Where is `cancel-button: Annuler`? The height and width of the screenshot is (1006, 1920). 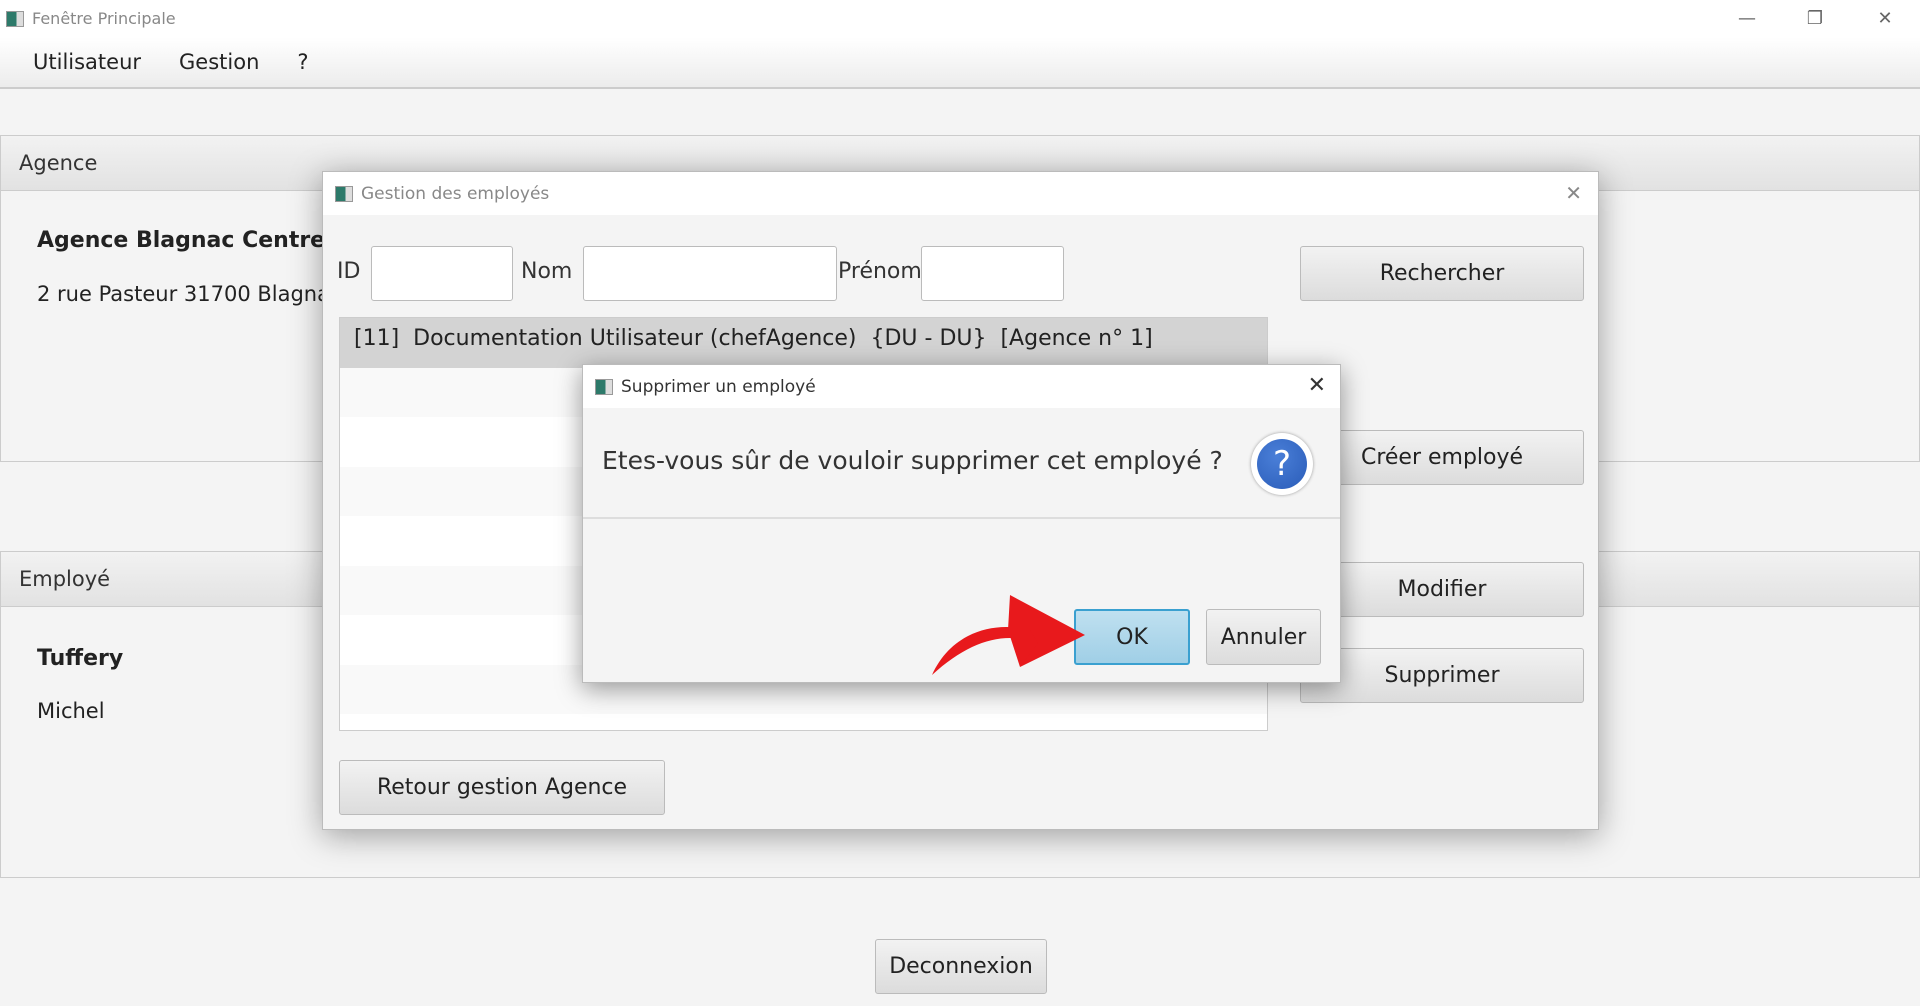 cancel-button: Annuler is located at coordinates (1263, 637).